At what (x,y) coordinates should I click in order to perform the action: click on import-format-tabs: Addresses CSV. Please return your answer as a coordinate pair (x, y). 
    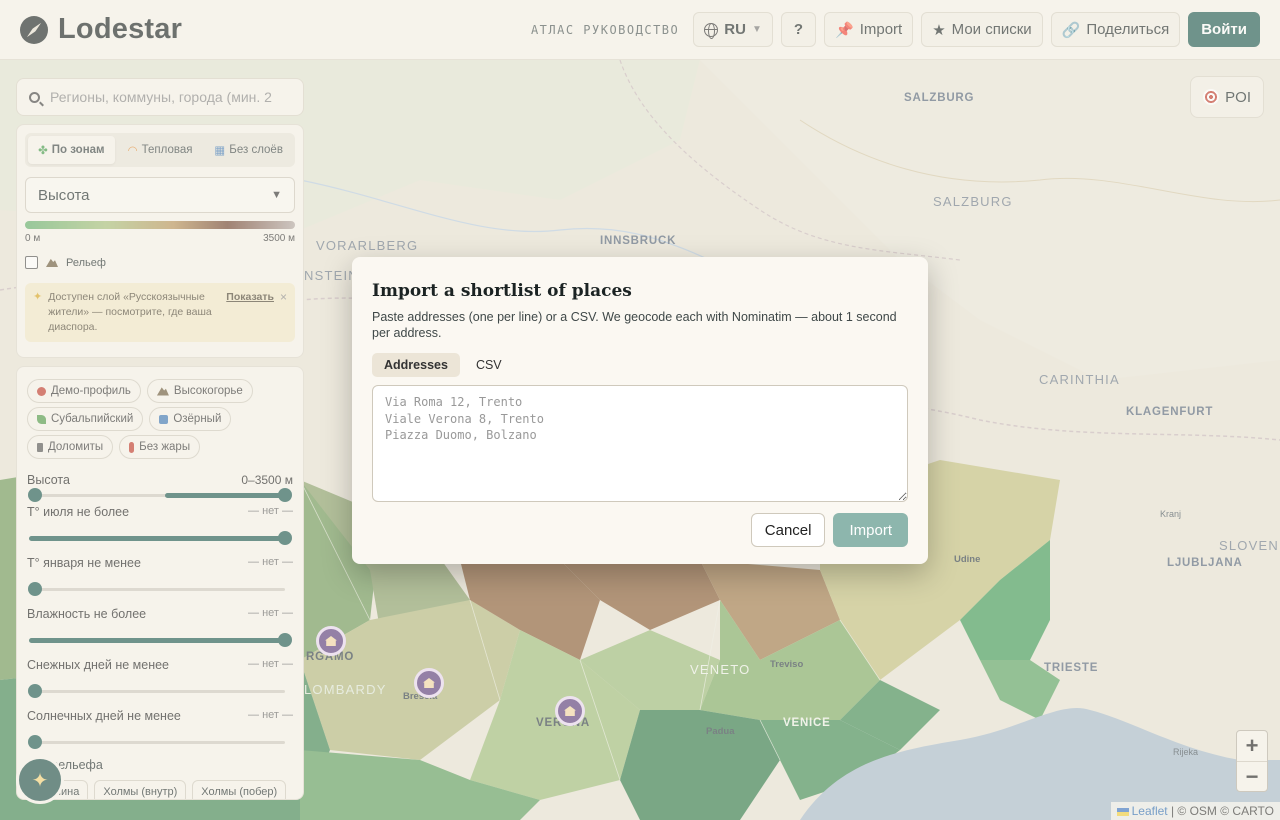
    Looking at the image, I should click on (640, 365).